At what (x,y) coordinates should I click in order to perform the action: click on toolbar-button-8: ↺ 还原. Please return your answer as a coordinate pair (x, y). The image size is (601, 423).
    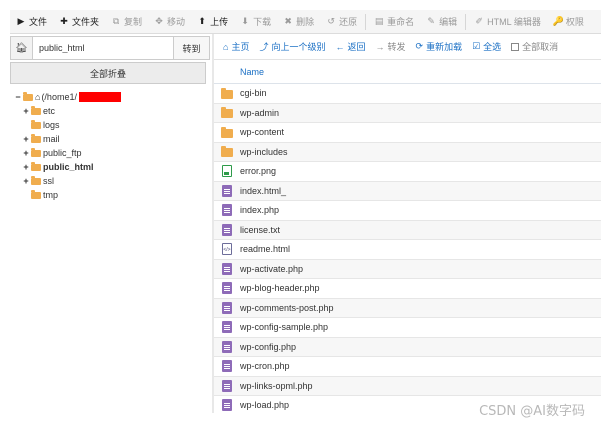
    Looking at the image, I should click on (341, 21).